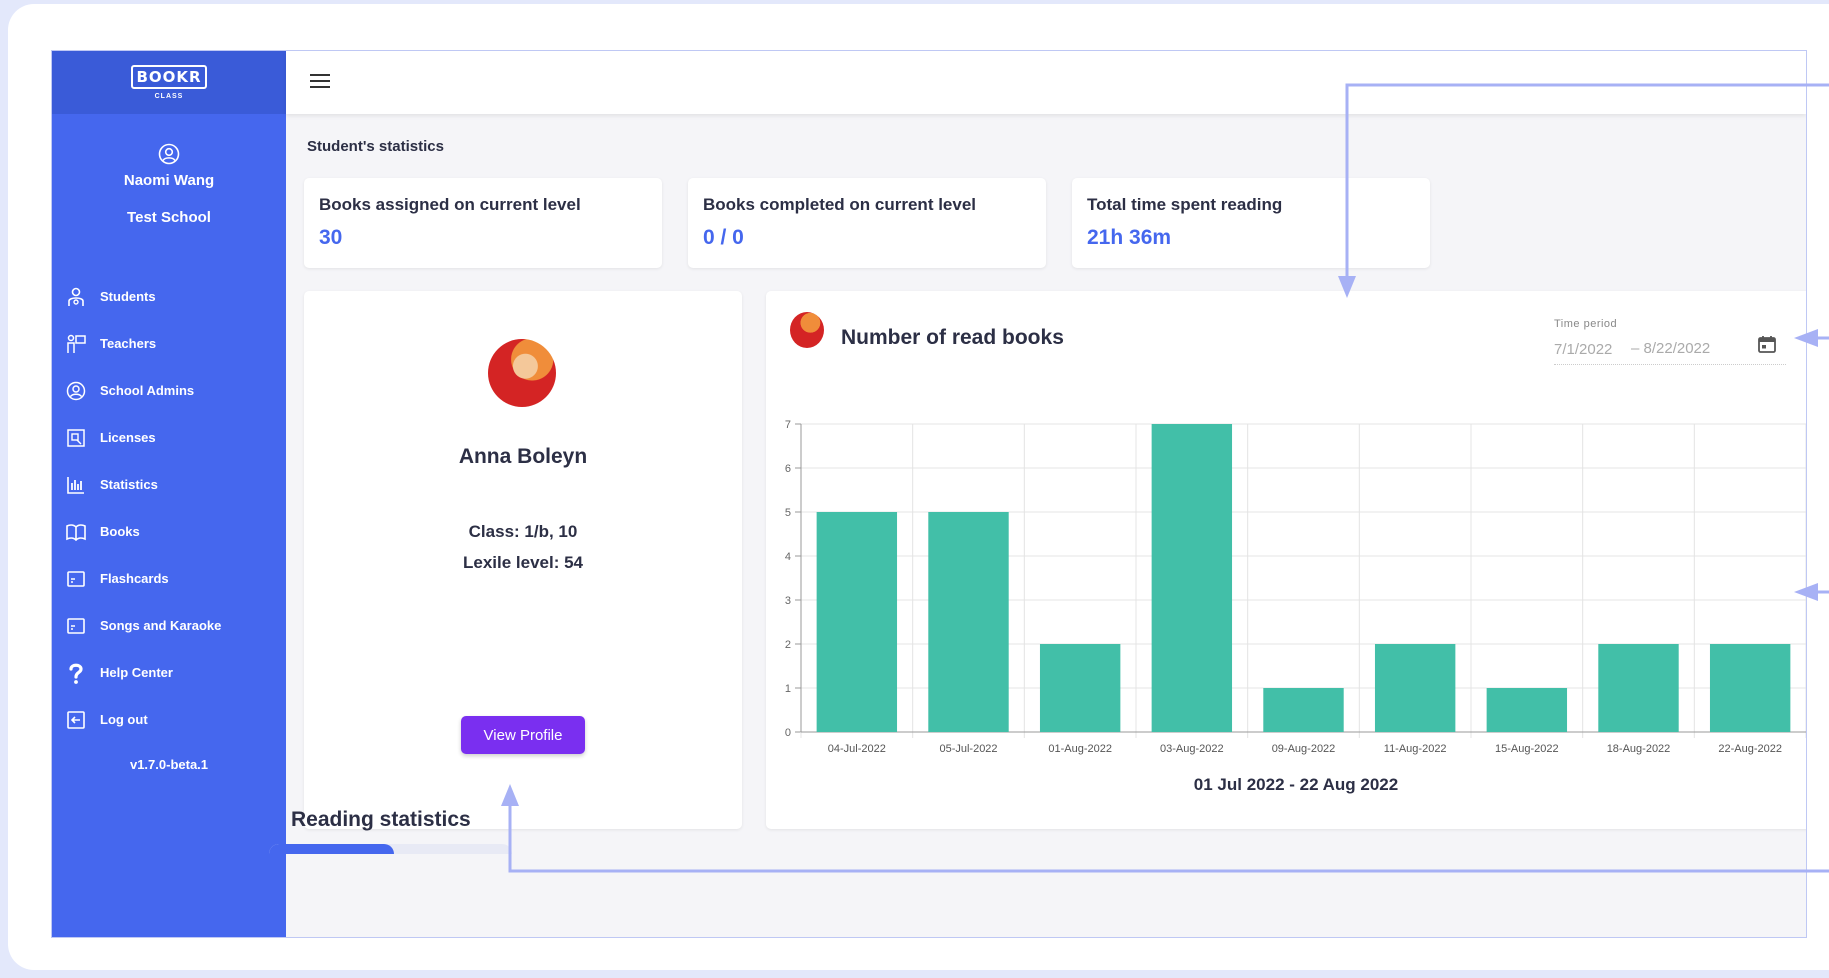 This screenshot has height=978, width=1829. What do you see at coordinates (510, 795) in the screenshot?
I see `arrowhead-up` at bounding box center [510, 795].